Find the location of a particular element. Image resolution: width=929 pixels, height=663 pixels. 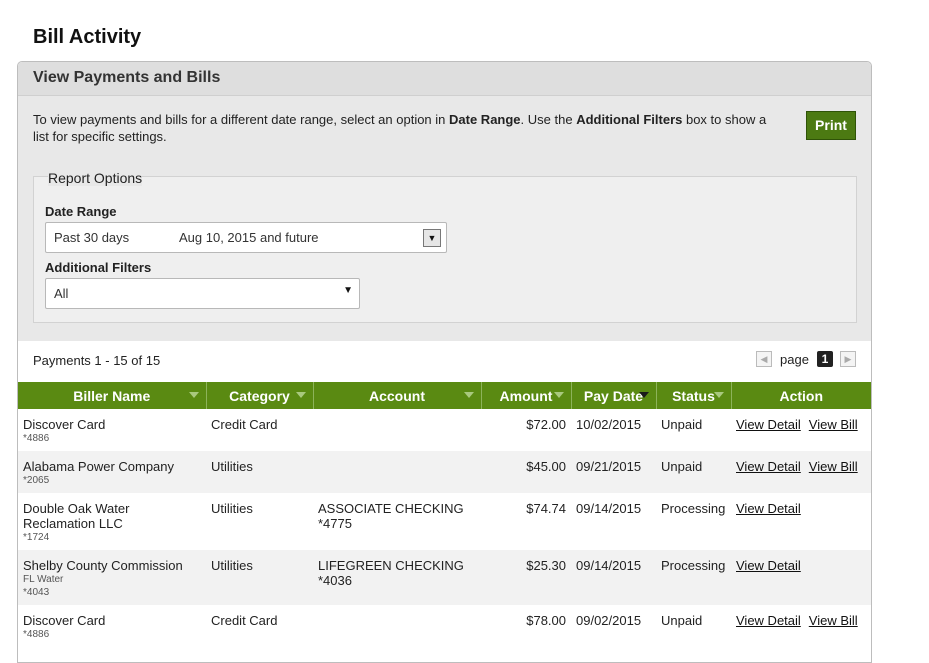

column-header-status: Status is located at coordinates (694, 395).